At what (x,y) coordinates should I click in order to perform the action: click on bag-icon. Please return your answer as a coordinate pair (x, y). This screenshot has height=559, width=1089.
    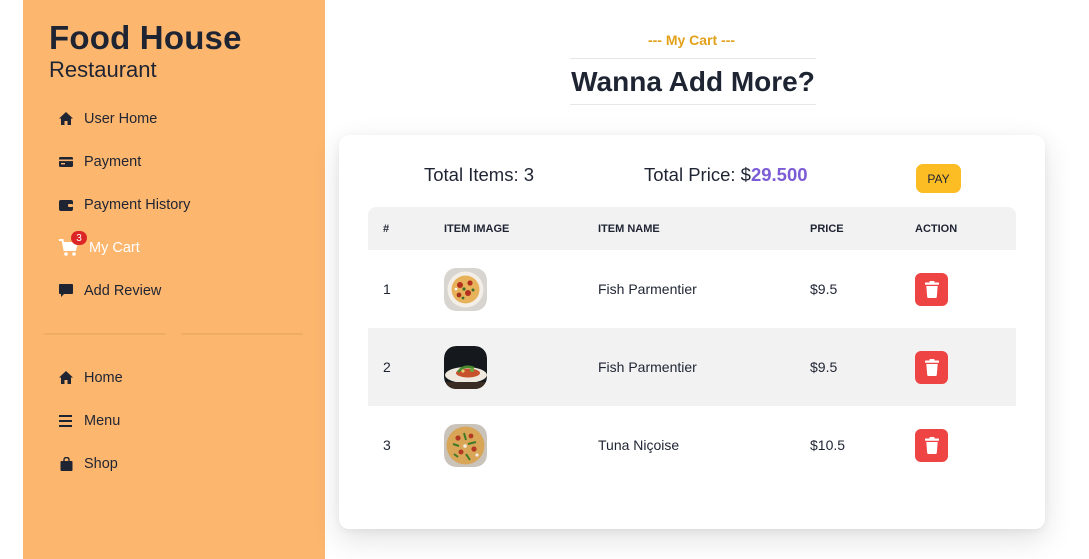
    Looking at the image, I should click on (66, 463).